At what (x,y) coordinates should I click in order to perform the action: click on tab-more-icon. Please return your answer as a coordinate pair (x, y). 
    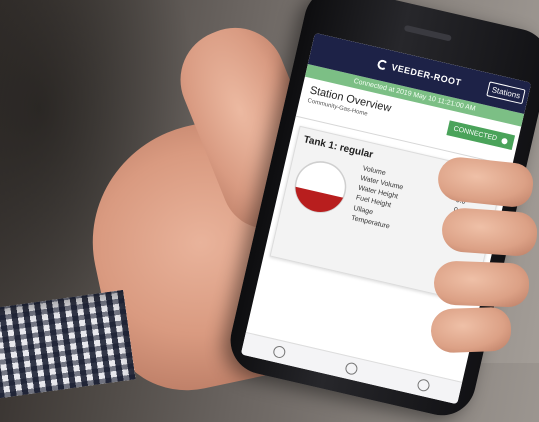
    Looking at the image, I should click on (423, 385).